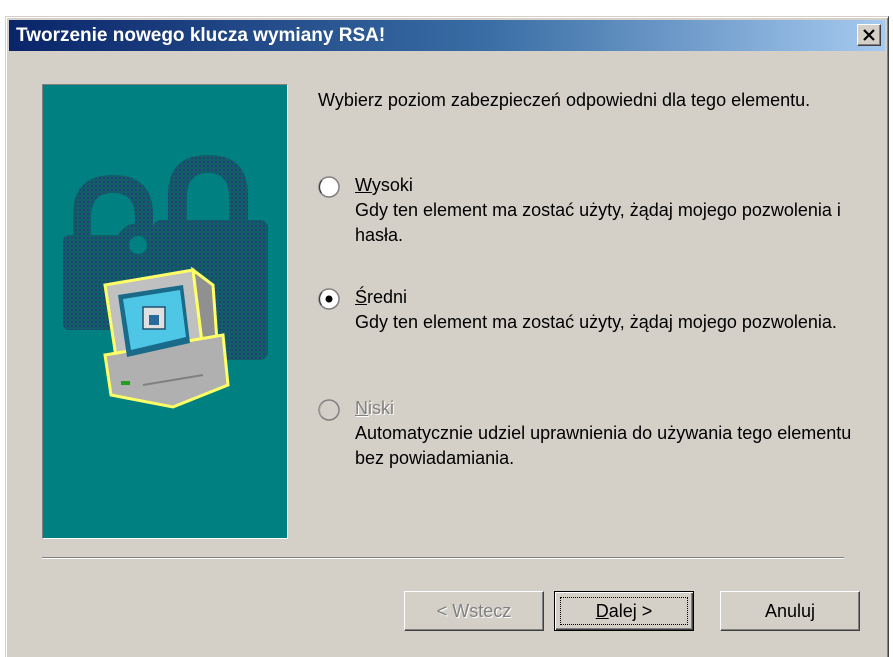 The image size is (893, 657). I want to click on option-medium-label: Średni, so click(381, 297).